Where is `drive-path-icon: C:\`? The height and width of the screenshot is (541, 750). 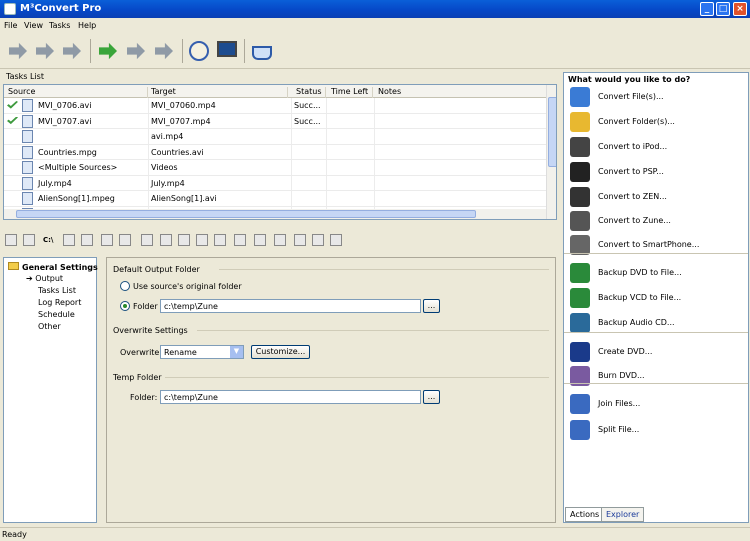 drive-path-icon: C:\ is located at coordinates (48, 240).